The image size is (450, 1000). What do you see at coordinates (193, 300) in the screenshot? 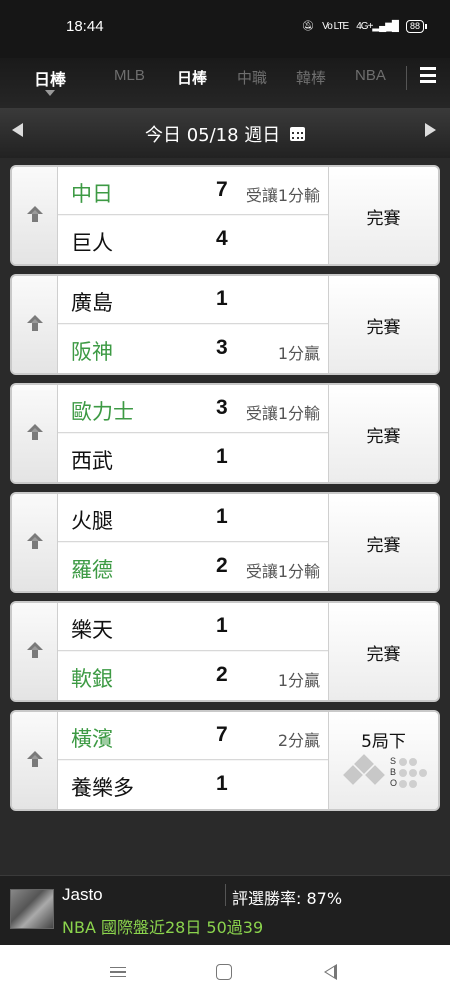
I see `team-row-home: 廣島 1` at bounding box center [193, 300].